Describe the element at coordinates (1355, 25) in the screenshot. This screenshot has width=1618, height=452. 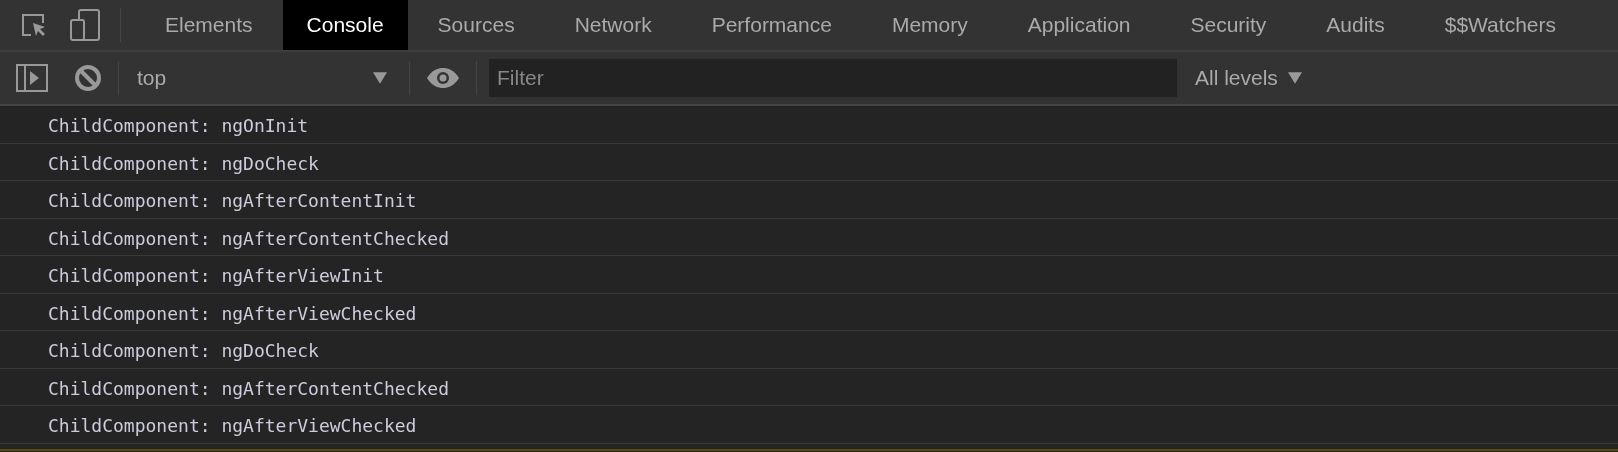
I see `tab: Audits` at that location.